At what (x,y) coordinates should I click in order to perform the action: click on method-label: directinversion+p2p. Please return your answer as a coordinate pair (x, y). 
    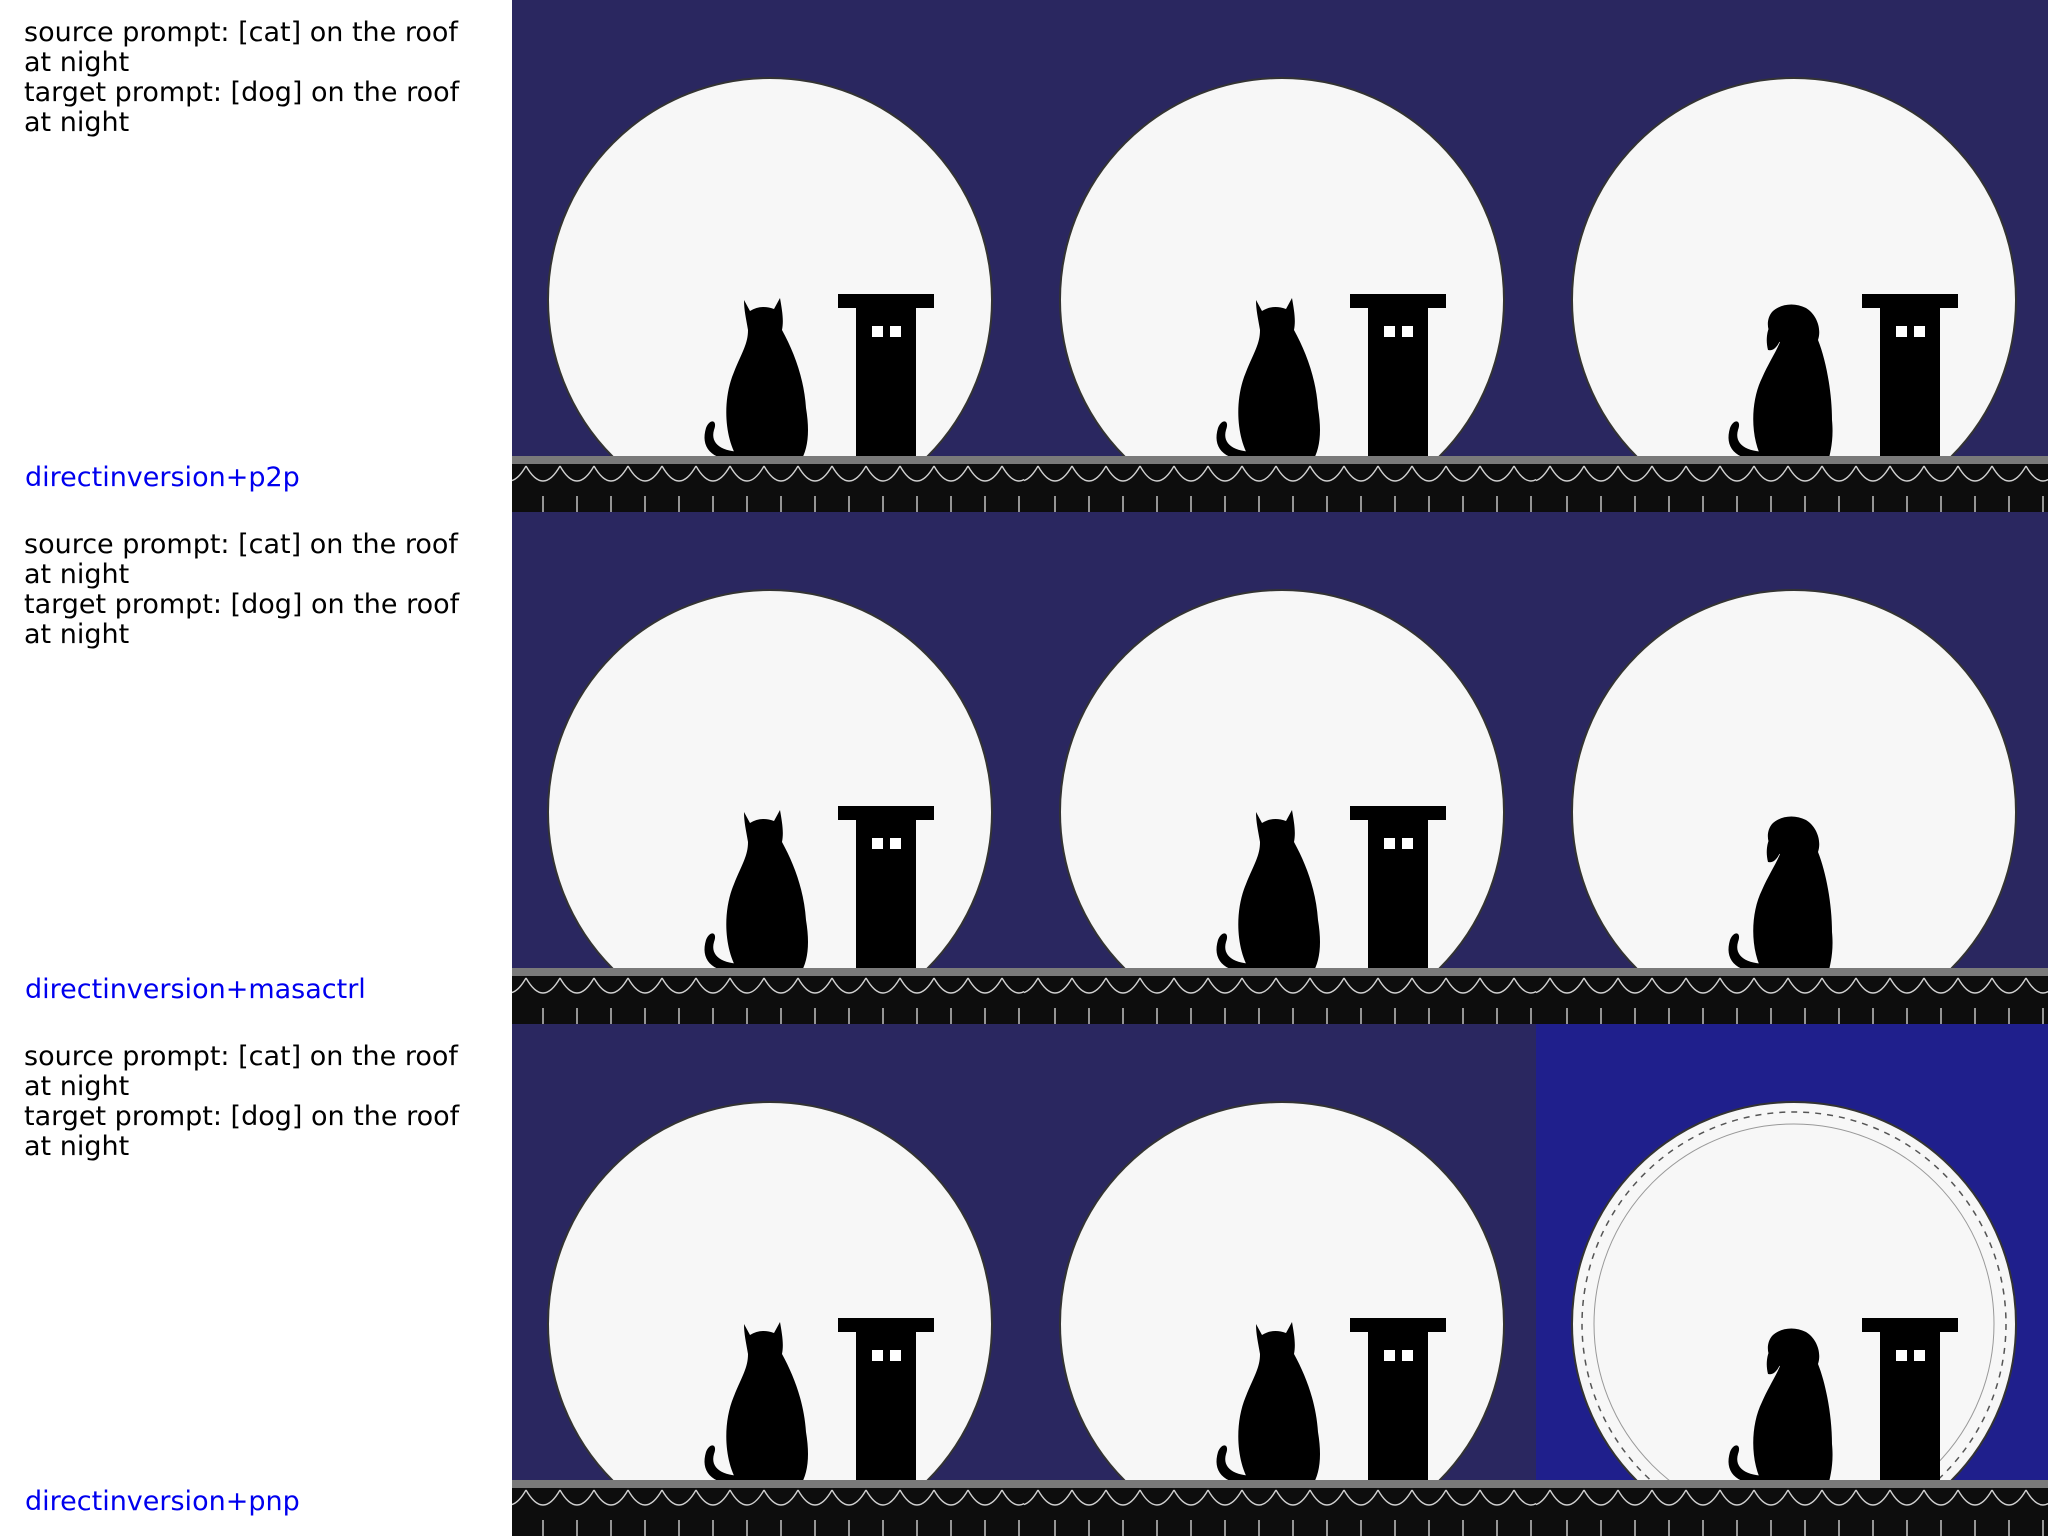
    Looking at the image, I should click on (162, 477).